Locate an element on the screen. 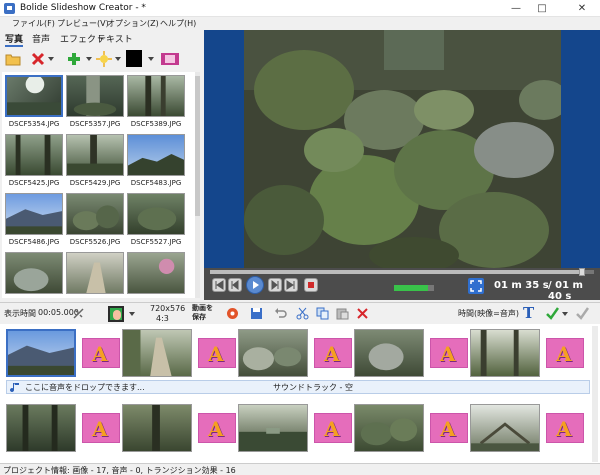 Image resolution: width=600 pixels, height=475 pixels. tab-photos: 写真 is located at coordinates (14, 39).